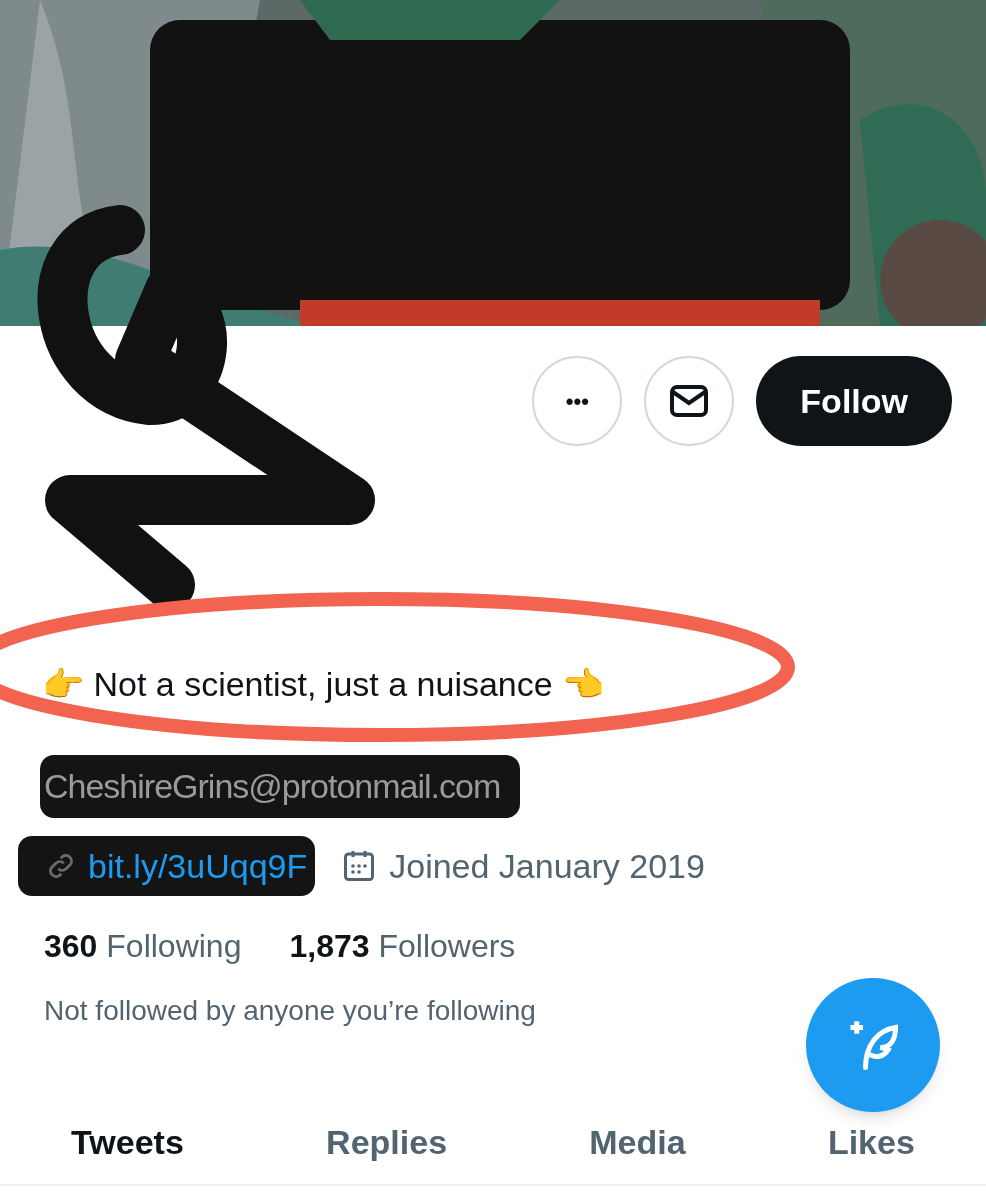 The image size is (986, 1200). What do you see at coordinates (637, 1142) in the screenshot?
I see `tab: Media` at bounding box center [637, 1142].